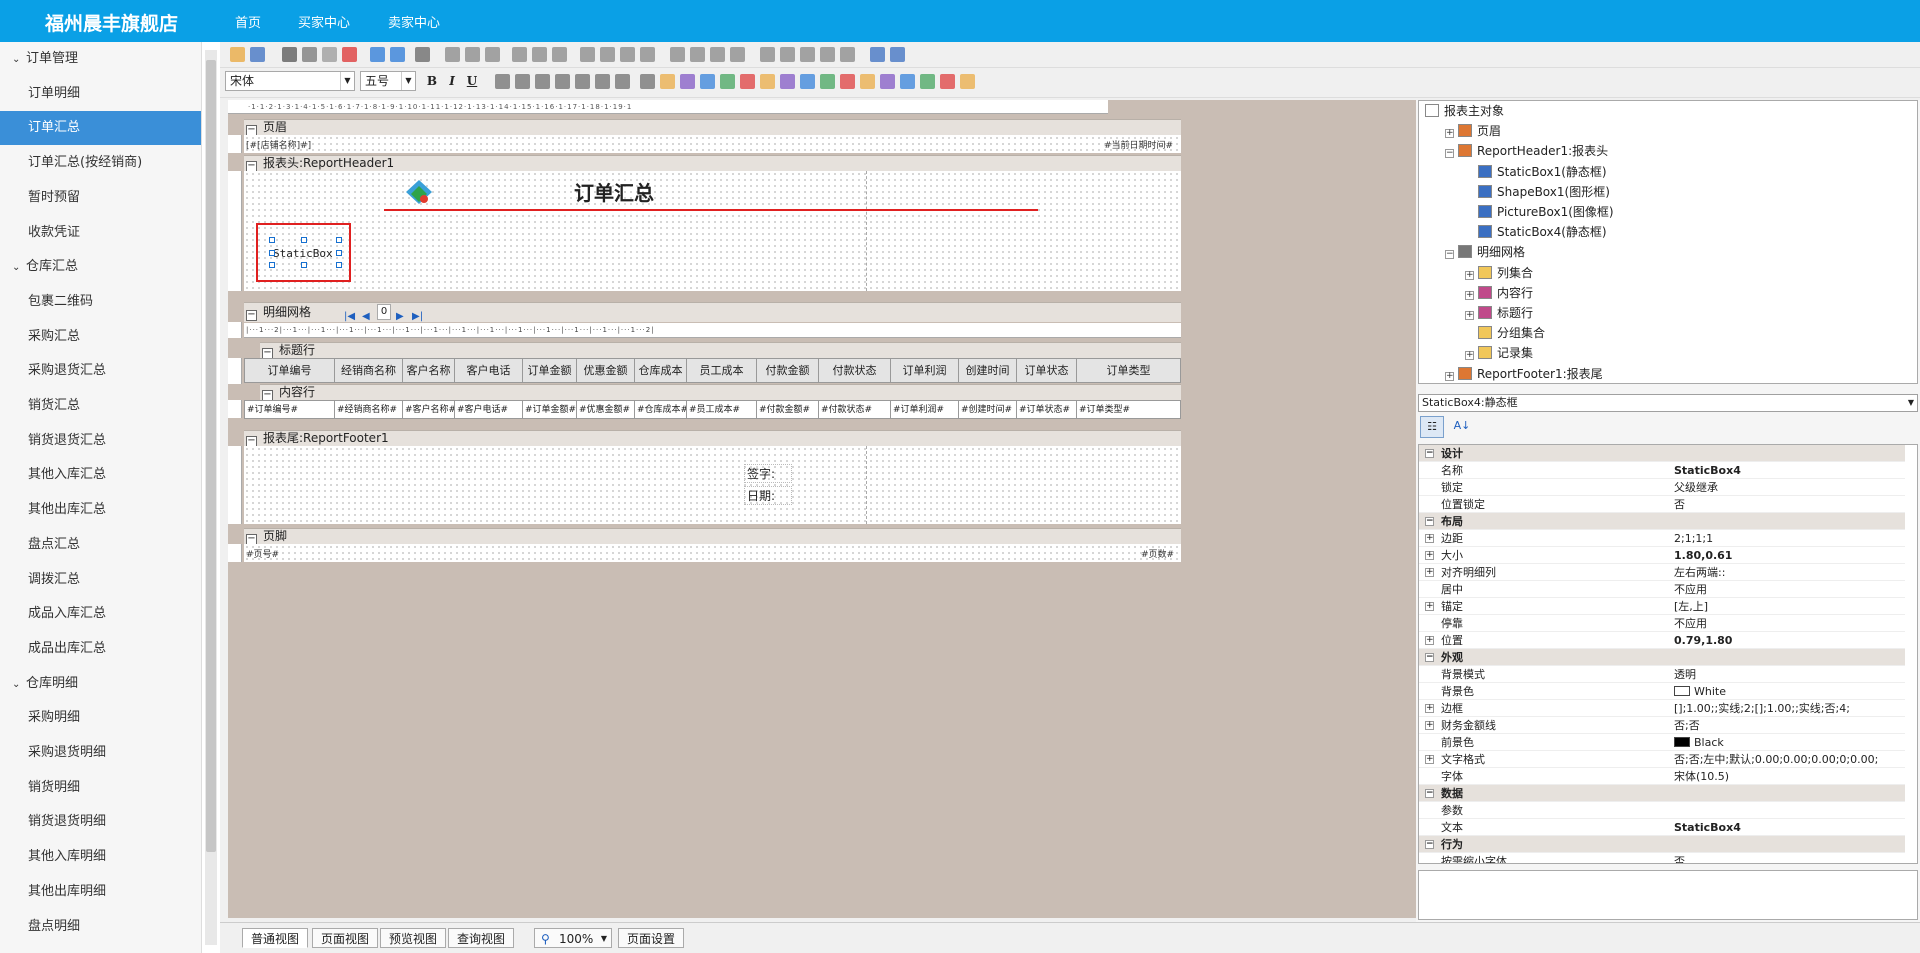 Image resolution: width=1920 pixels, height=953 pixels. I want to click on property-row: 居中 不应用, so click(1662, 589).